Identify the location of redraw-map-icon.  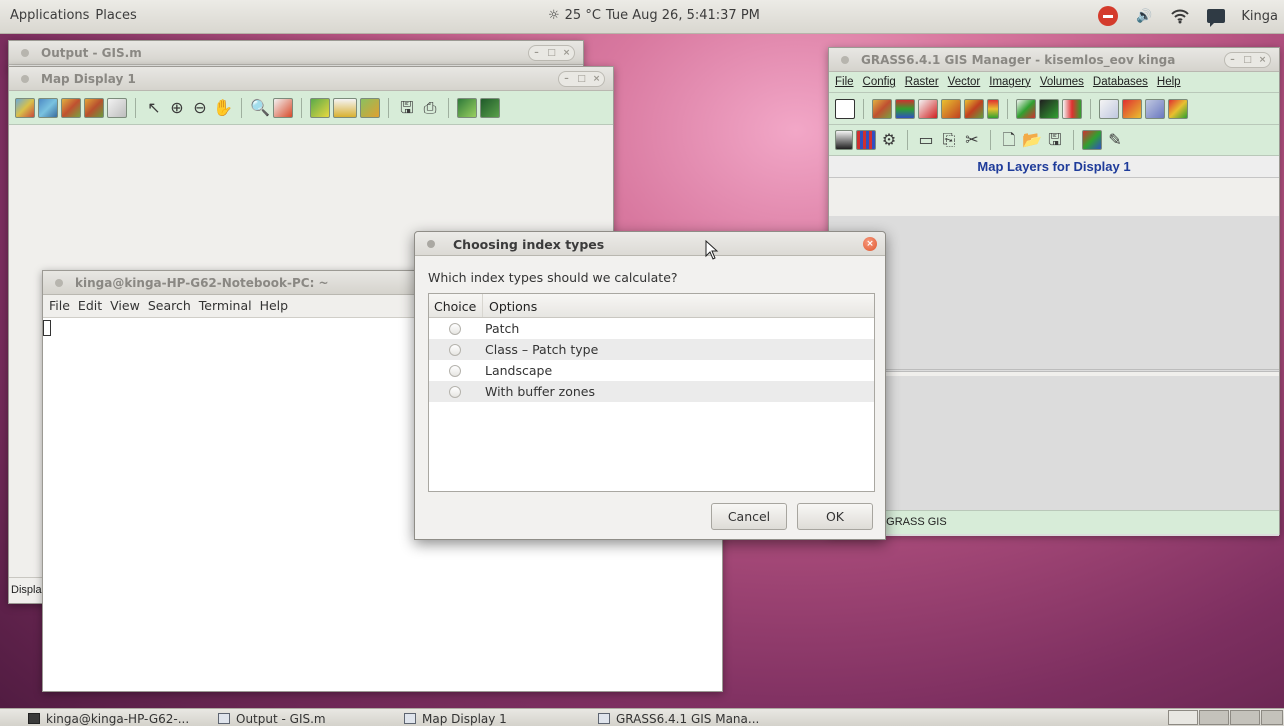
(48, 107).